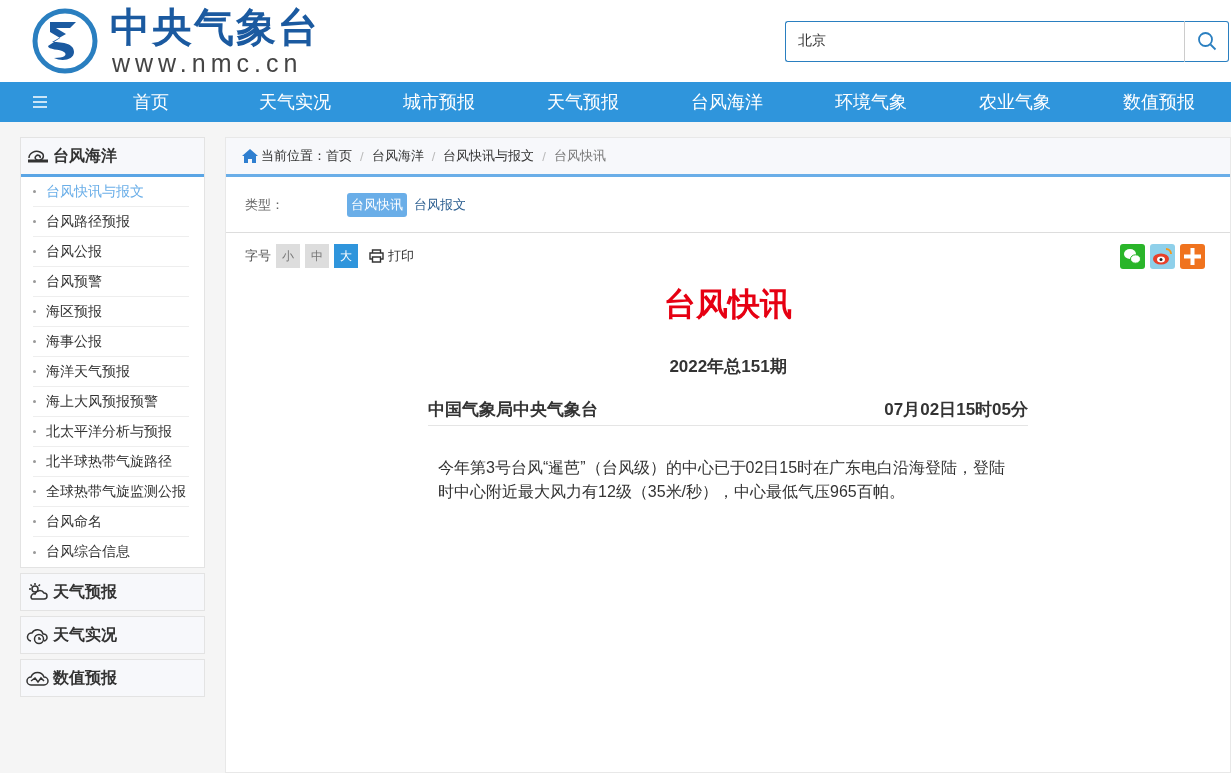  What do you see at coordinates (111, 222) in the screenshot?
I see `sidebar-link: 台风路径预报` at bounding box center [111, 222].